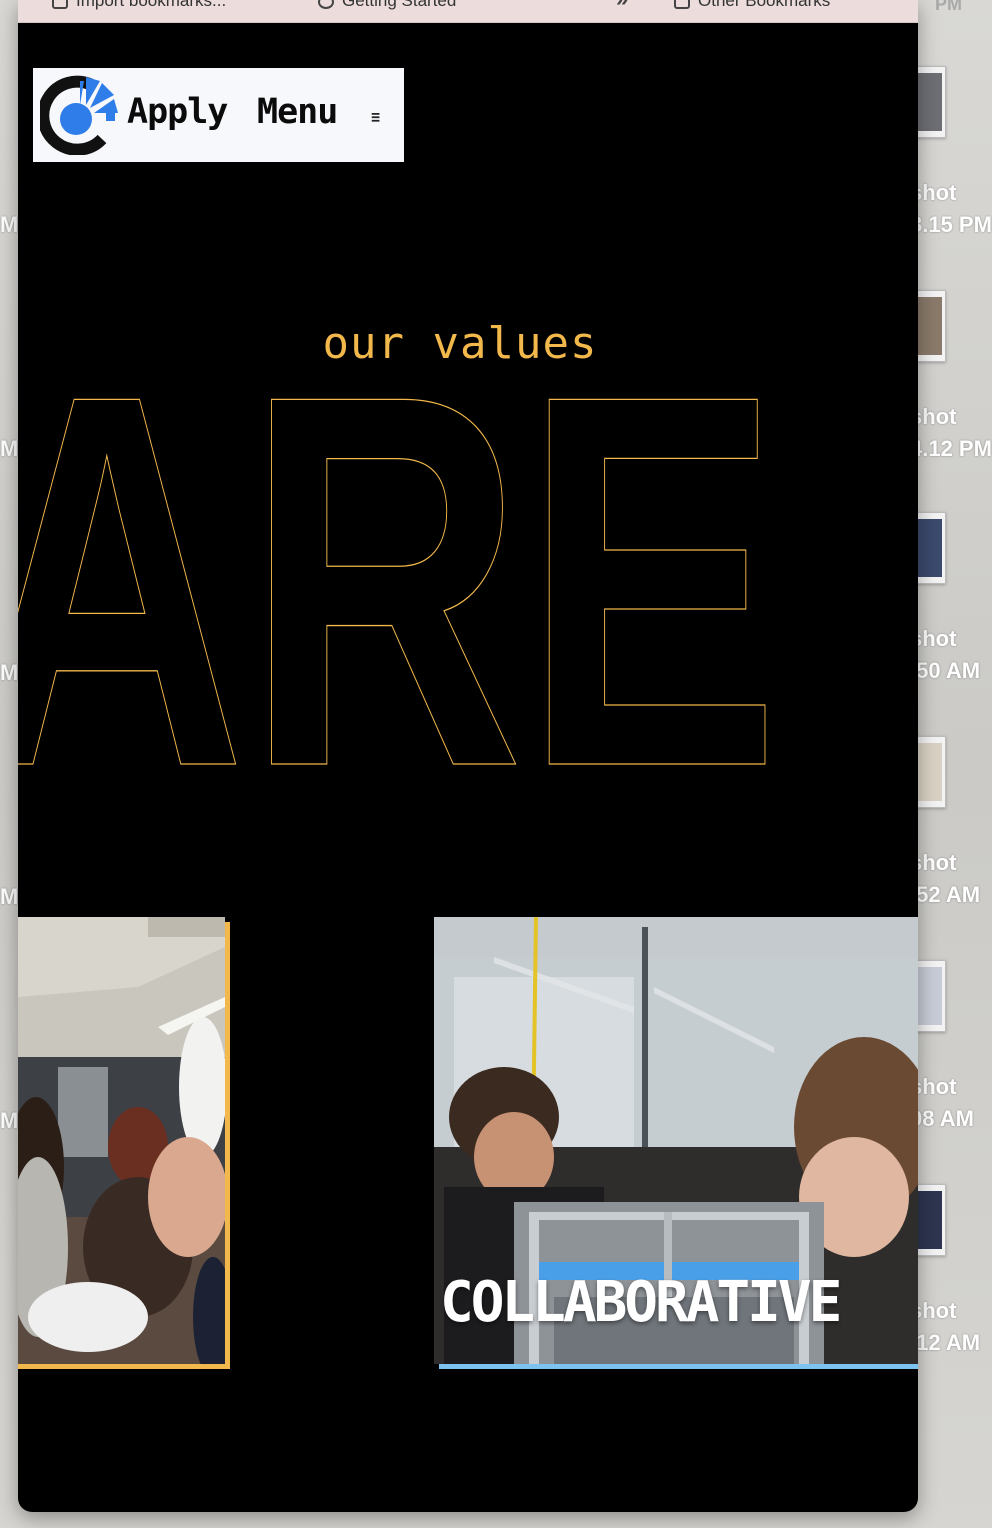 The image size is (992, 1528). I want to click on card-accent-border, so click(124, 1145).